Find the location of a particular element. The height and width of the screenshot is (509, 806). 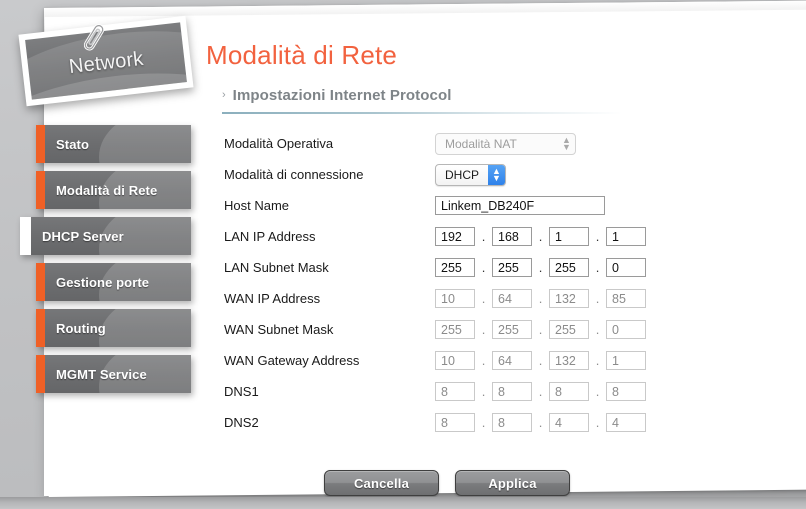

sidebar-item-stato: Stato is located at coordinates (113, 144).